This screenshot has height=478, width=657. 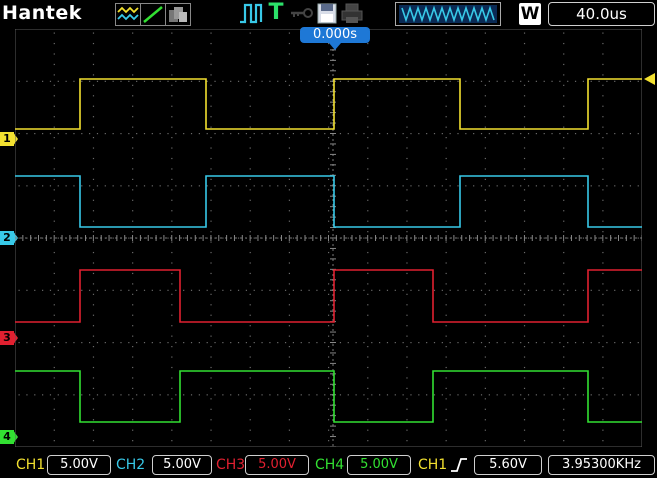 What do you see at coordinates (328, 201) in the screenshot?
I see `ch2-waveform` at bounding box center [328, 201].